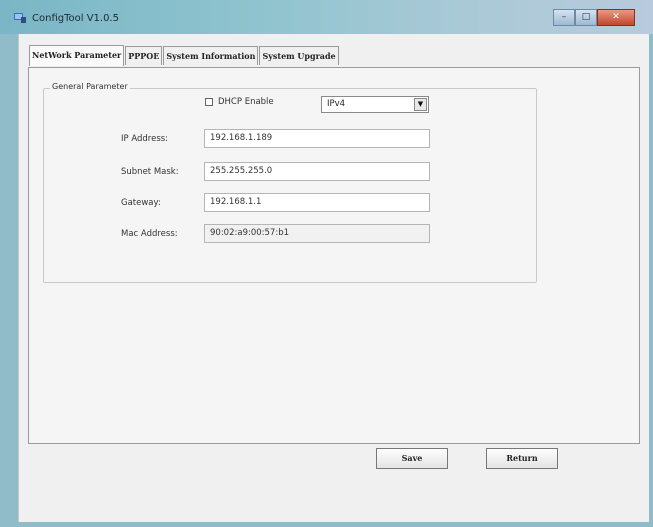 Image resolution: width=653 pixels, height=527 pixels. What do you see at coordinates (150, 172) in the screenshot?
I see `subnet-mask-label: Subnet Mask:` at bounding box center [150, 172].